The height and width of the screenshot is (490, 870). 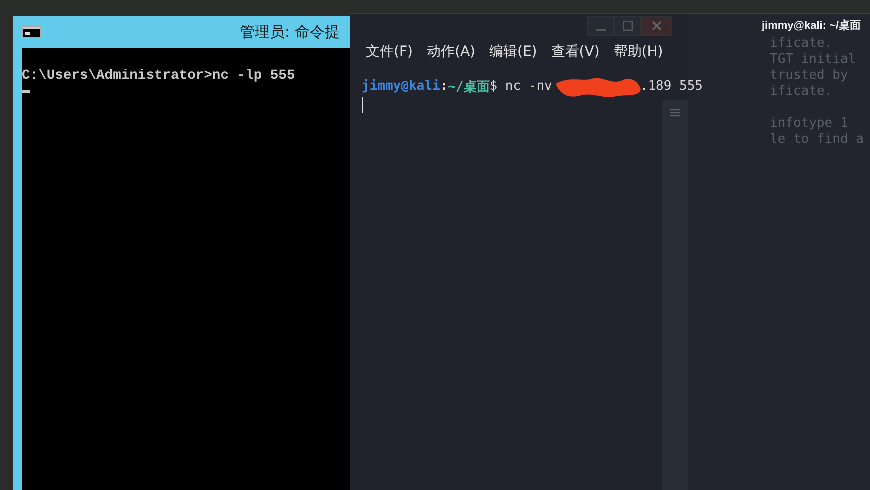 I want to click on command-text: $ nc -nv, so click(x=521, y=86).